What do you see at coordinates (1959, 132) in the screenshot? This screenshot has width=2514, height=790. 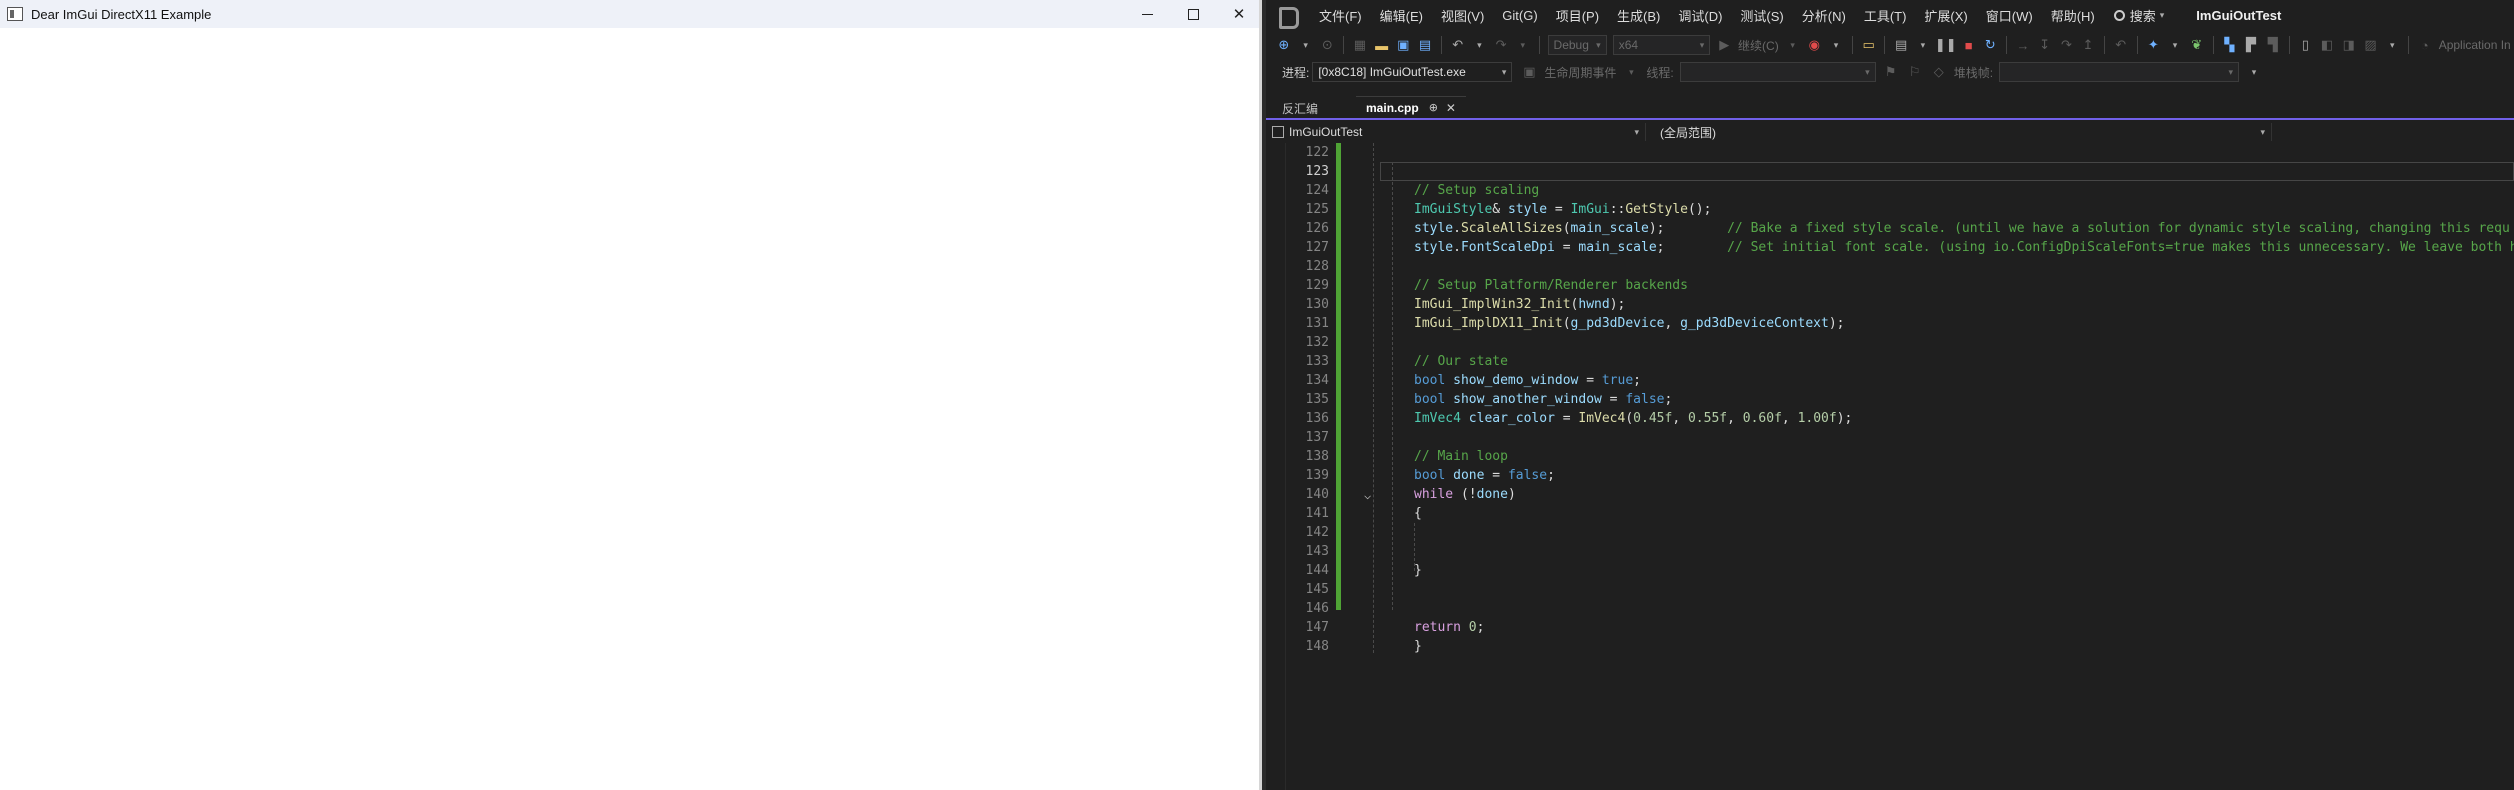 I see `scope-select: (全局范围) ▾` at bounding box center [1959, 132].